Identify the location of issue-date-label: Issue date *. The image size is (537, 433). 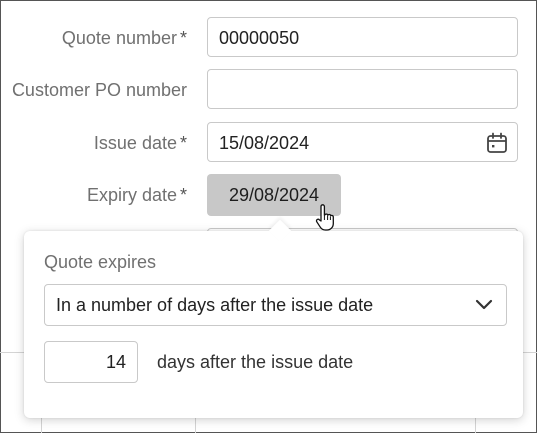
(140, 143).